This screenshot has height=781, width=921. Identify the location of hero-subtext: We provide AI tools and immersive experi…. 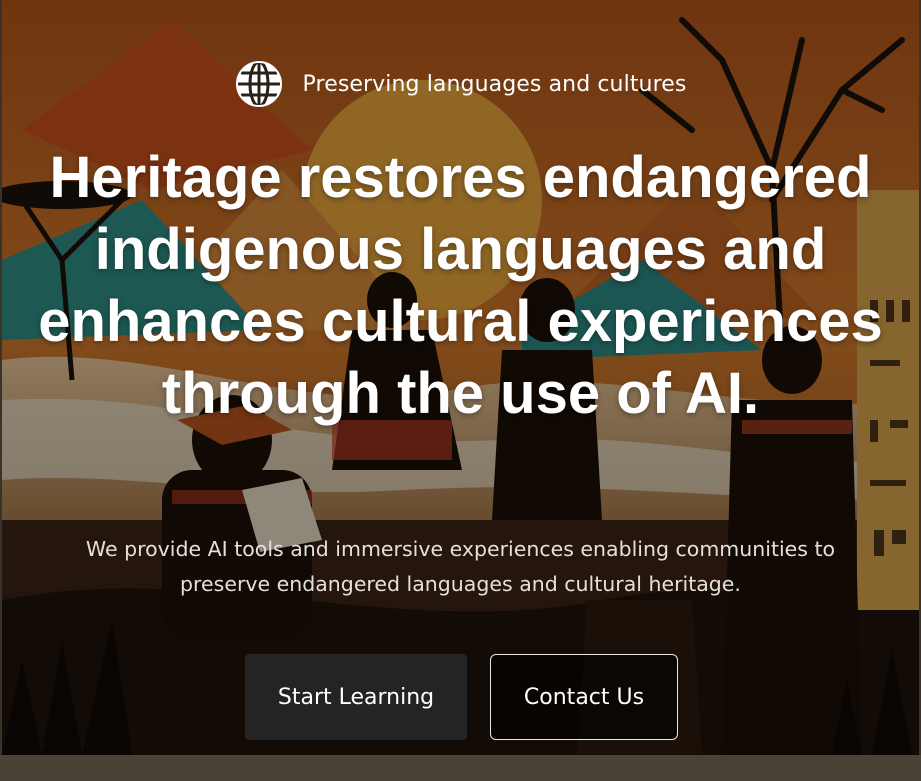
(460, 566).